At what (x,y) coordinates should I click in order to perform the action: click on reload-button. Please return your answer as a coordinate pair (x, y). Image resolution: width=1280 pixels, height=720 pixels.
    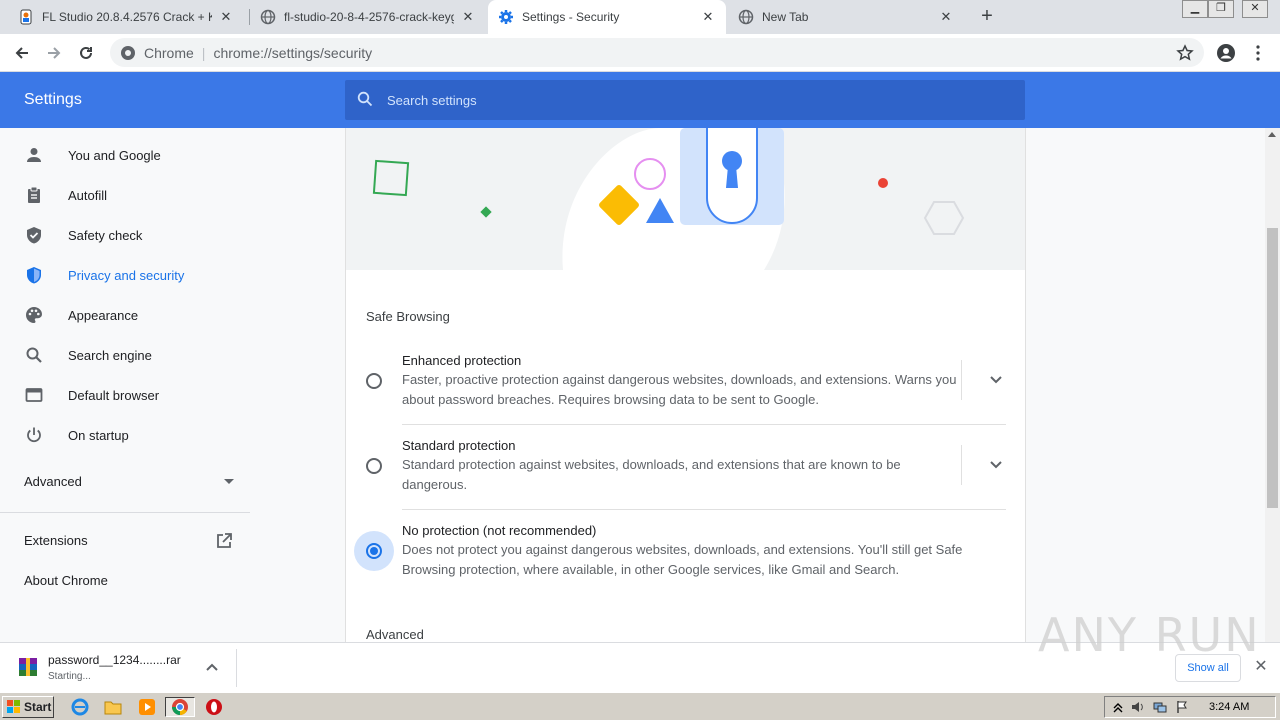
    Looking at the image, I should click on (86, 53).